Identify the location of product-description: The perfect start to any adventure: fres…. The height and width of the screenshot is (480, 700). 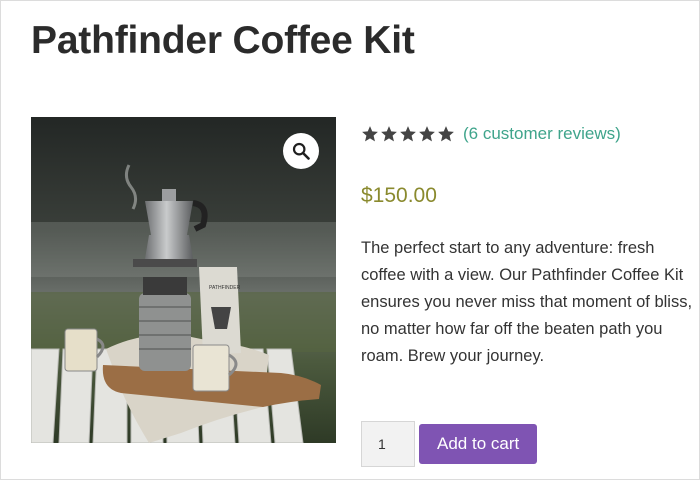
(527, 302).